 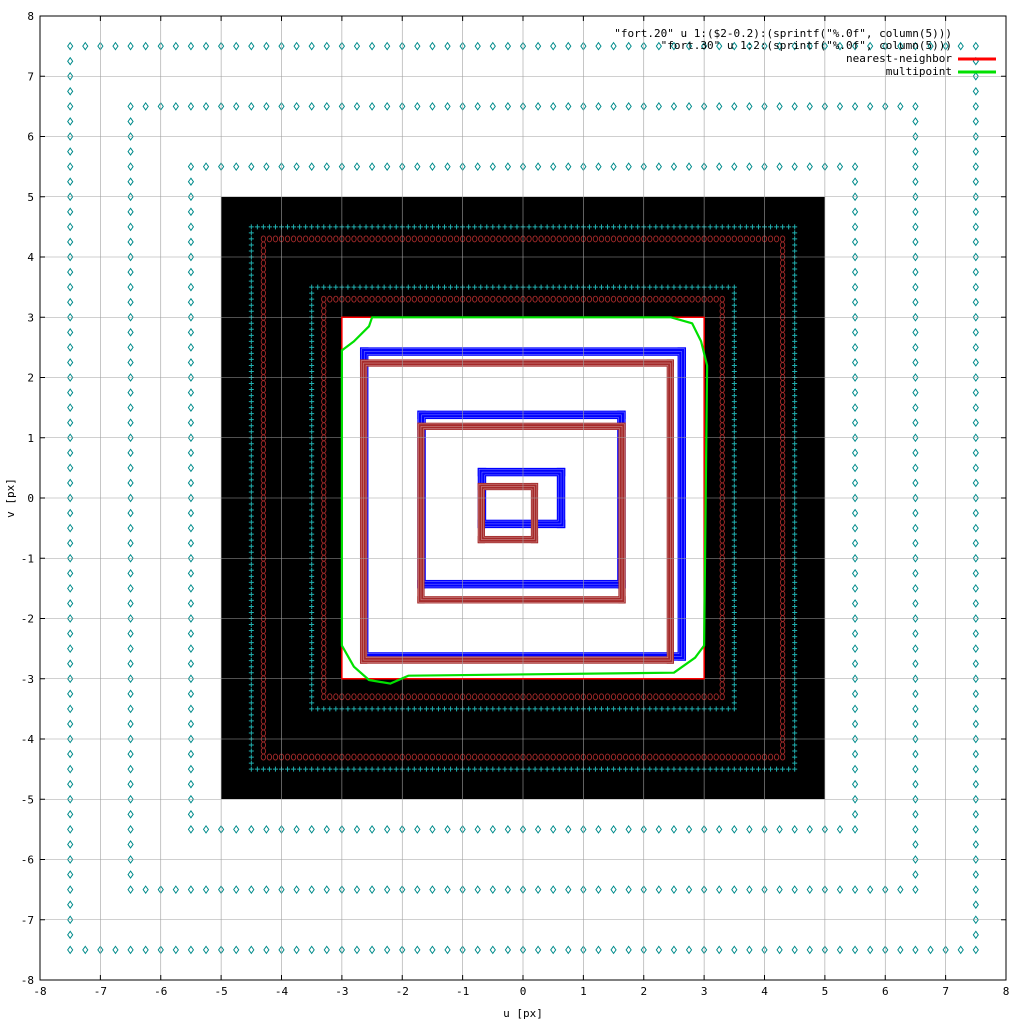 I want to click on y-axis-label: v [px], so click(x=10, y=498).